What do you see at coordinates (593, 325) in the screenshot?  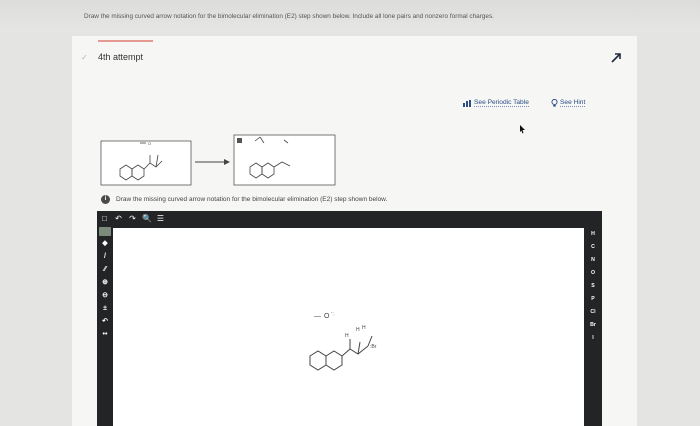 I see `element-br-button: Br` at bounding box center [593, 325].